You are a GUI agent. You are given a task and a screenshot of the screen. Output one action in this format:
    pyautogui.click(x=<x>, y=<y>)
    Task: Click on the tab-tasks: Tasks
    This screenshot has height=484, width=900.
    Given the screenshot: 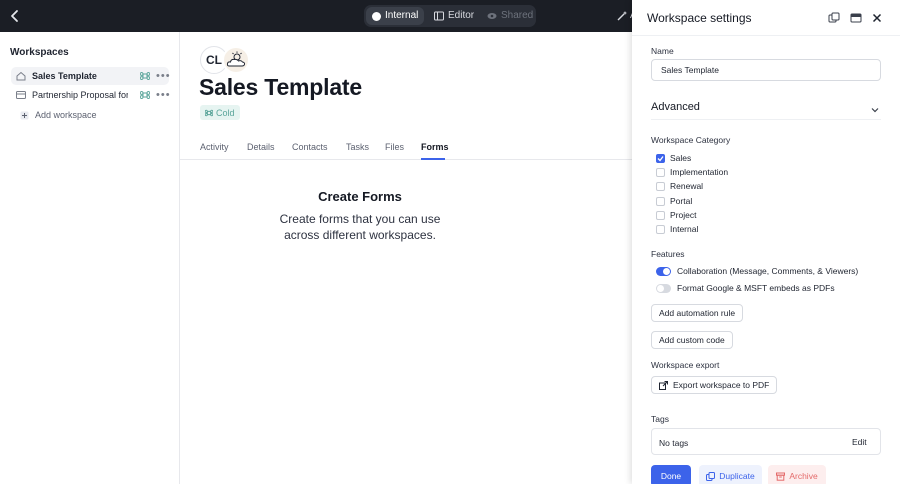 What is the action you would take?
    pyautogui.click(x=357, y=147)
    